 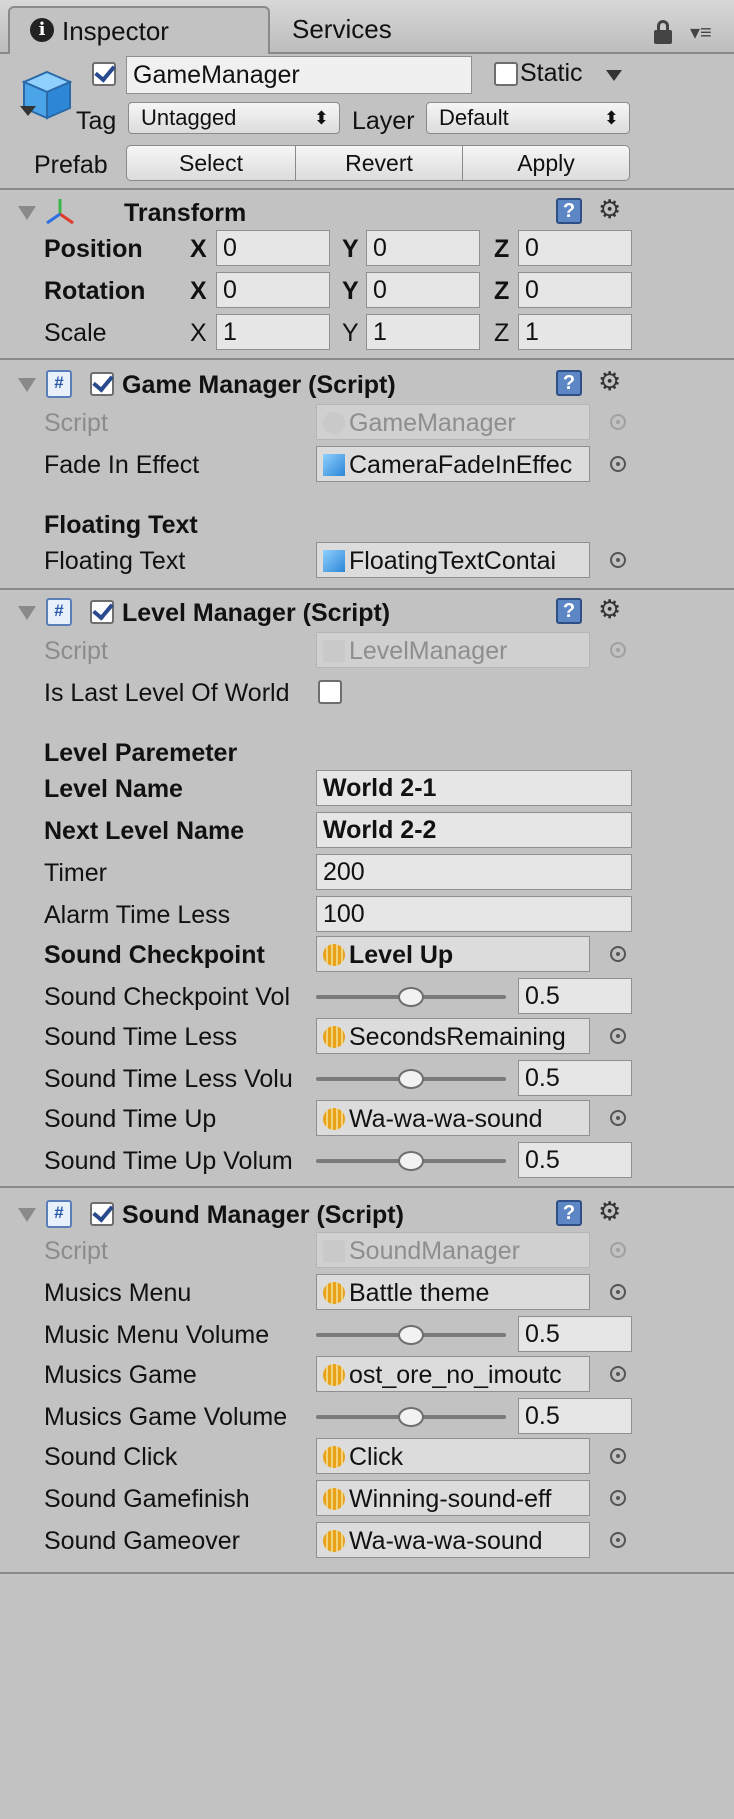 What do you see at coordinates (76, 1251) in the screenshot?
I see `sm-script-label: Script` at bounding box center [76, 1251].